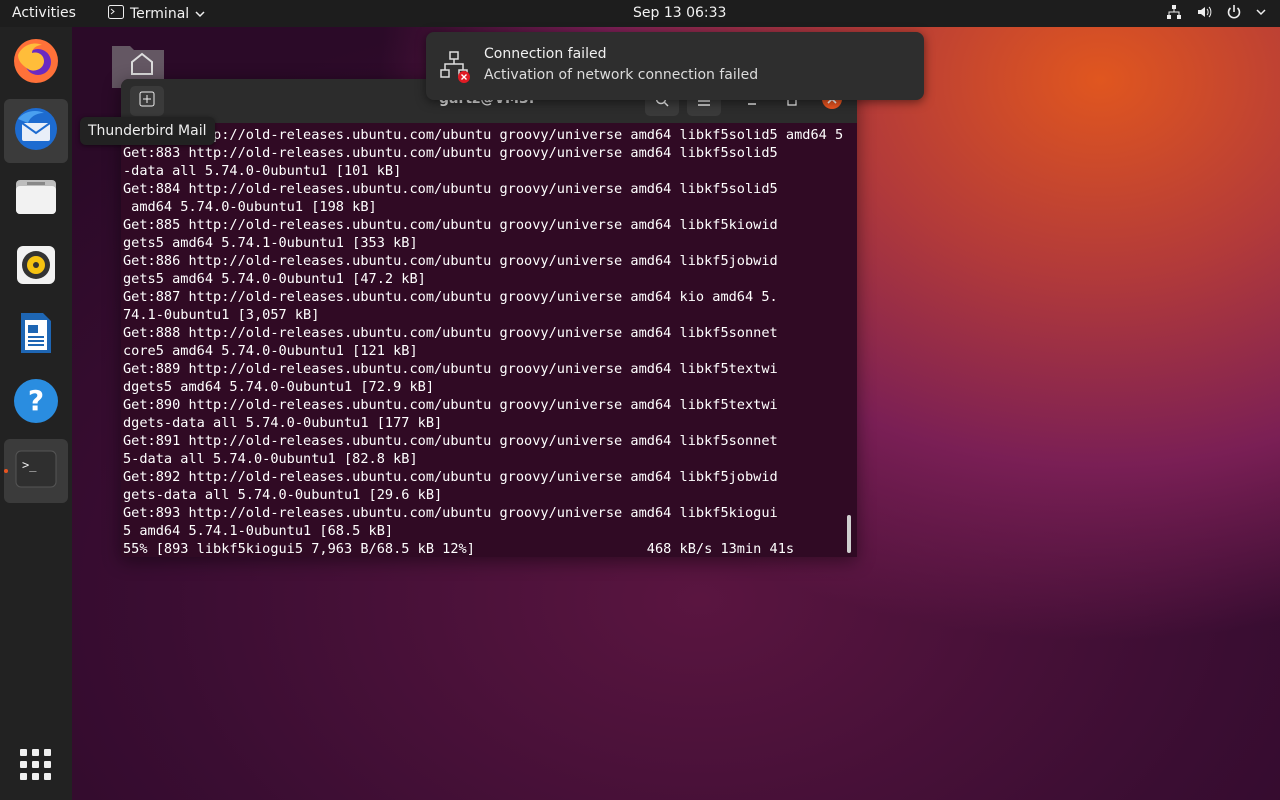  I want to click on system-tray, so click(1216, 12).